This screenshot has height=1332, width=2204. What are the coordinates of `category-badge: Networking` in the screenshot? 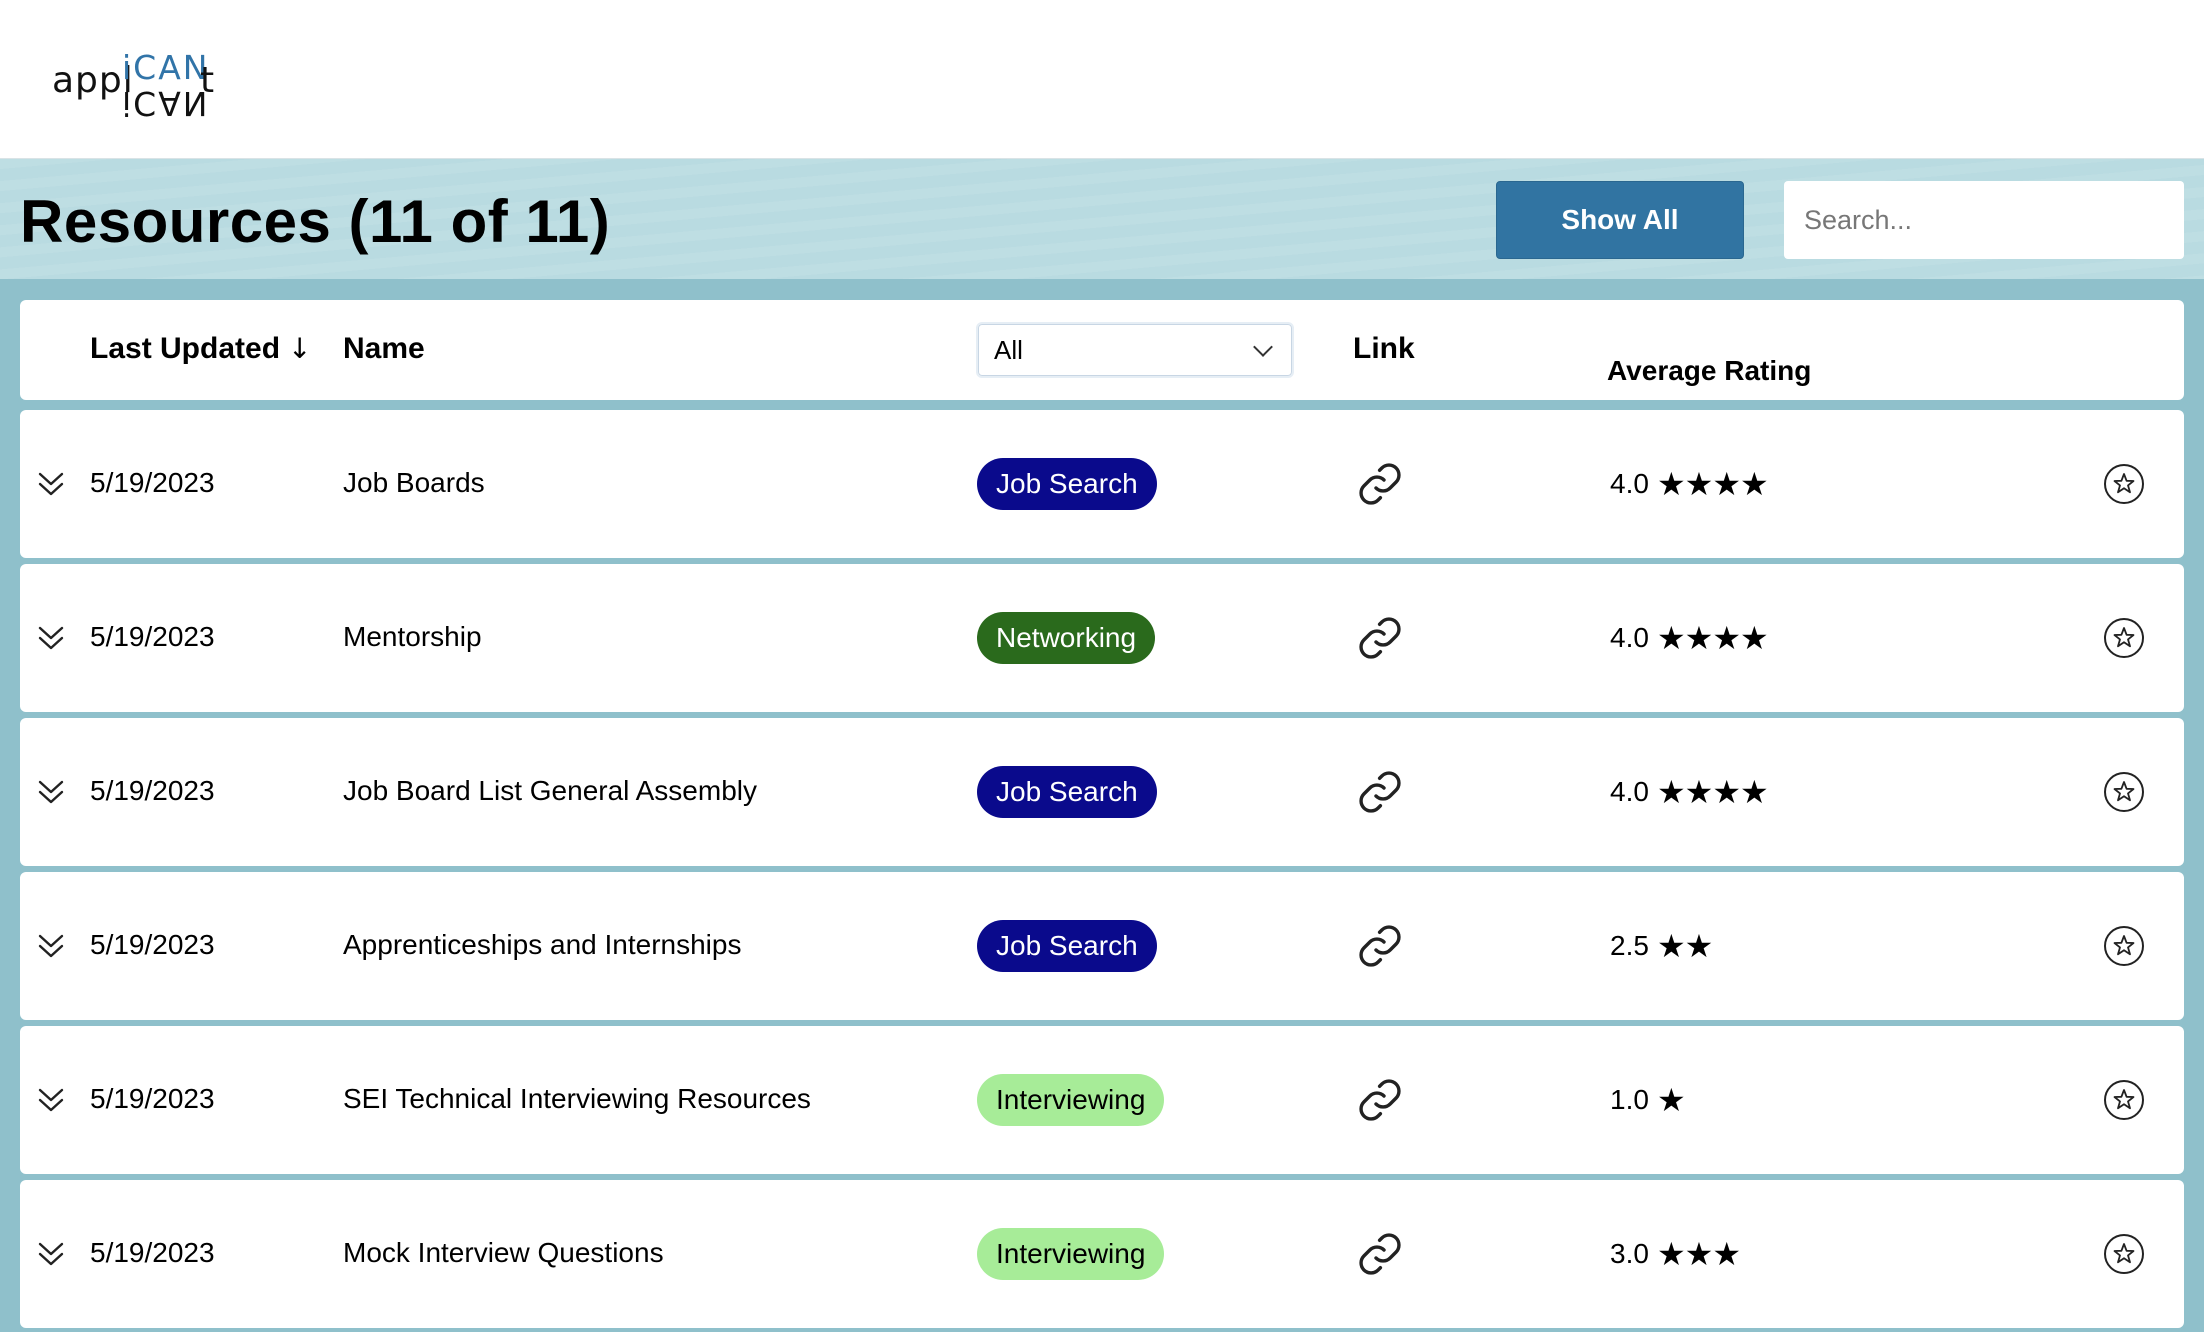 It's located at (1066, 638).